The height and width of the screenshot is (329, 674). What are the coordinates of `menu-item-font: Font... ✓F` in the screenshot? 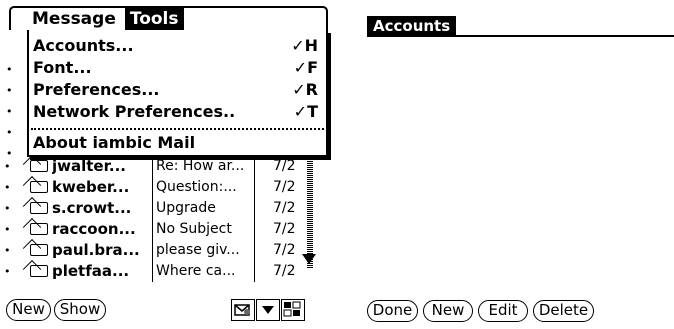 It's located at (175, 68).